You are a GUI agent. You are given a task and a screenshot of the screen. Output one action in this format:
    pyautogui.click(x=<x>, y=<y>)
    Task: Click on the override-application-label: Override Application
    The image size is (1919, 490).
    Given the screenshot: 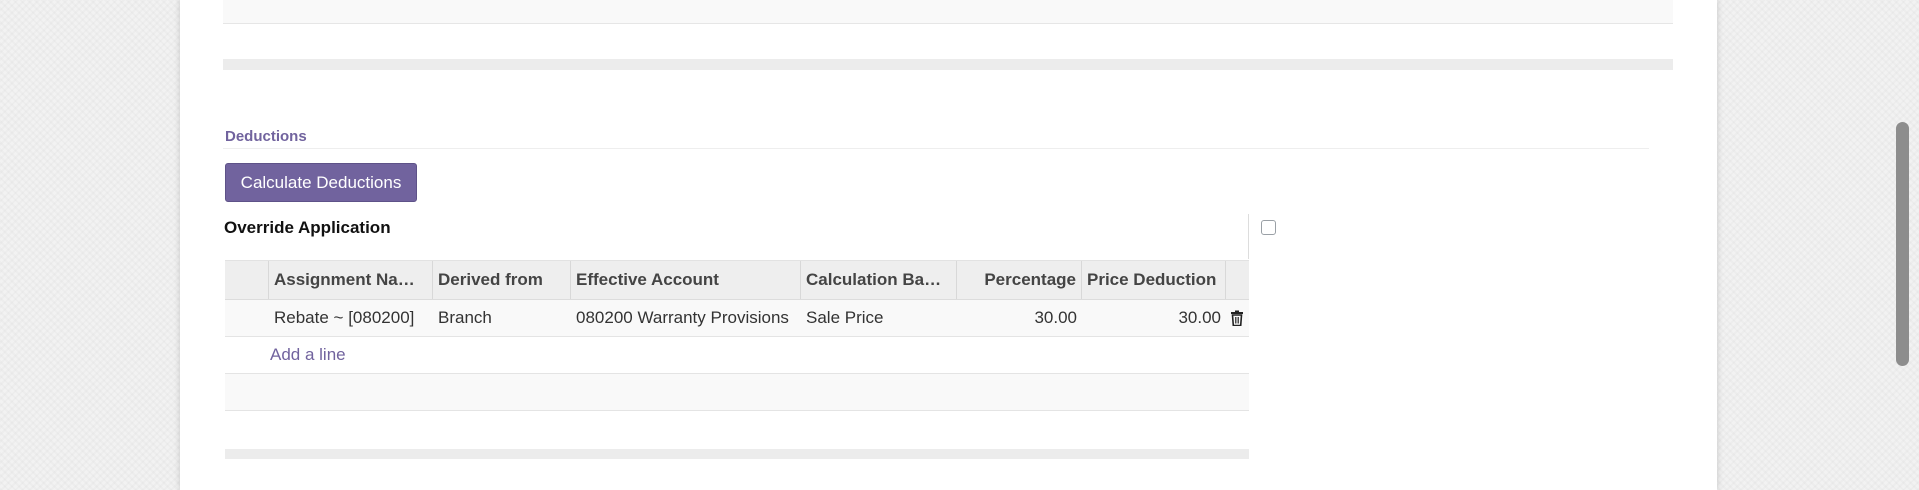 What is the action you would take?
    pyautogui.click(x=307, y=227)
    